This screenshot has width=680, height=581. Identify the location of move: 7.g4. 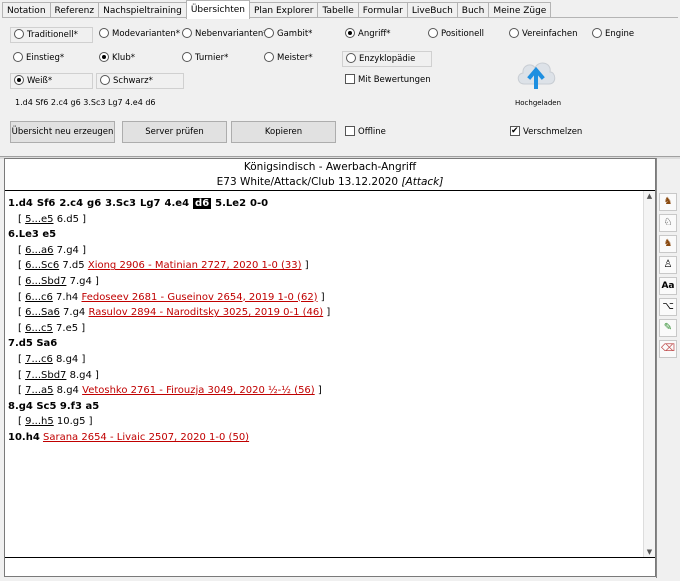
(74, 312).